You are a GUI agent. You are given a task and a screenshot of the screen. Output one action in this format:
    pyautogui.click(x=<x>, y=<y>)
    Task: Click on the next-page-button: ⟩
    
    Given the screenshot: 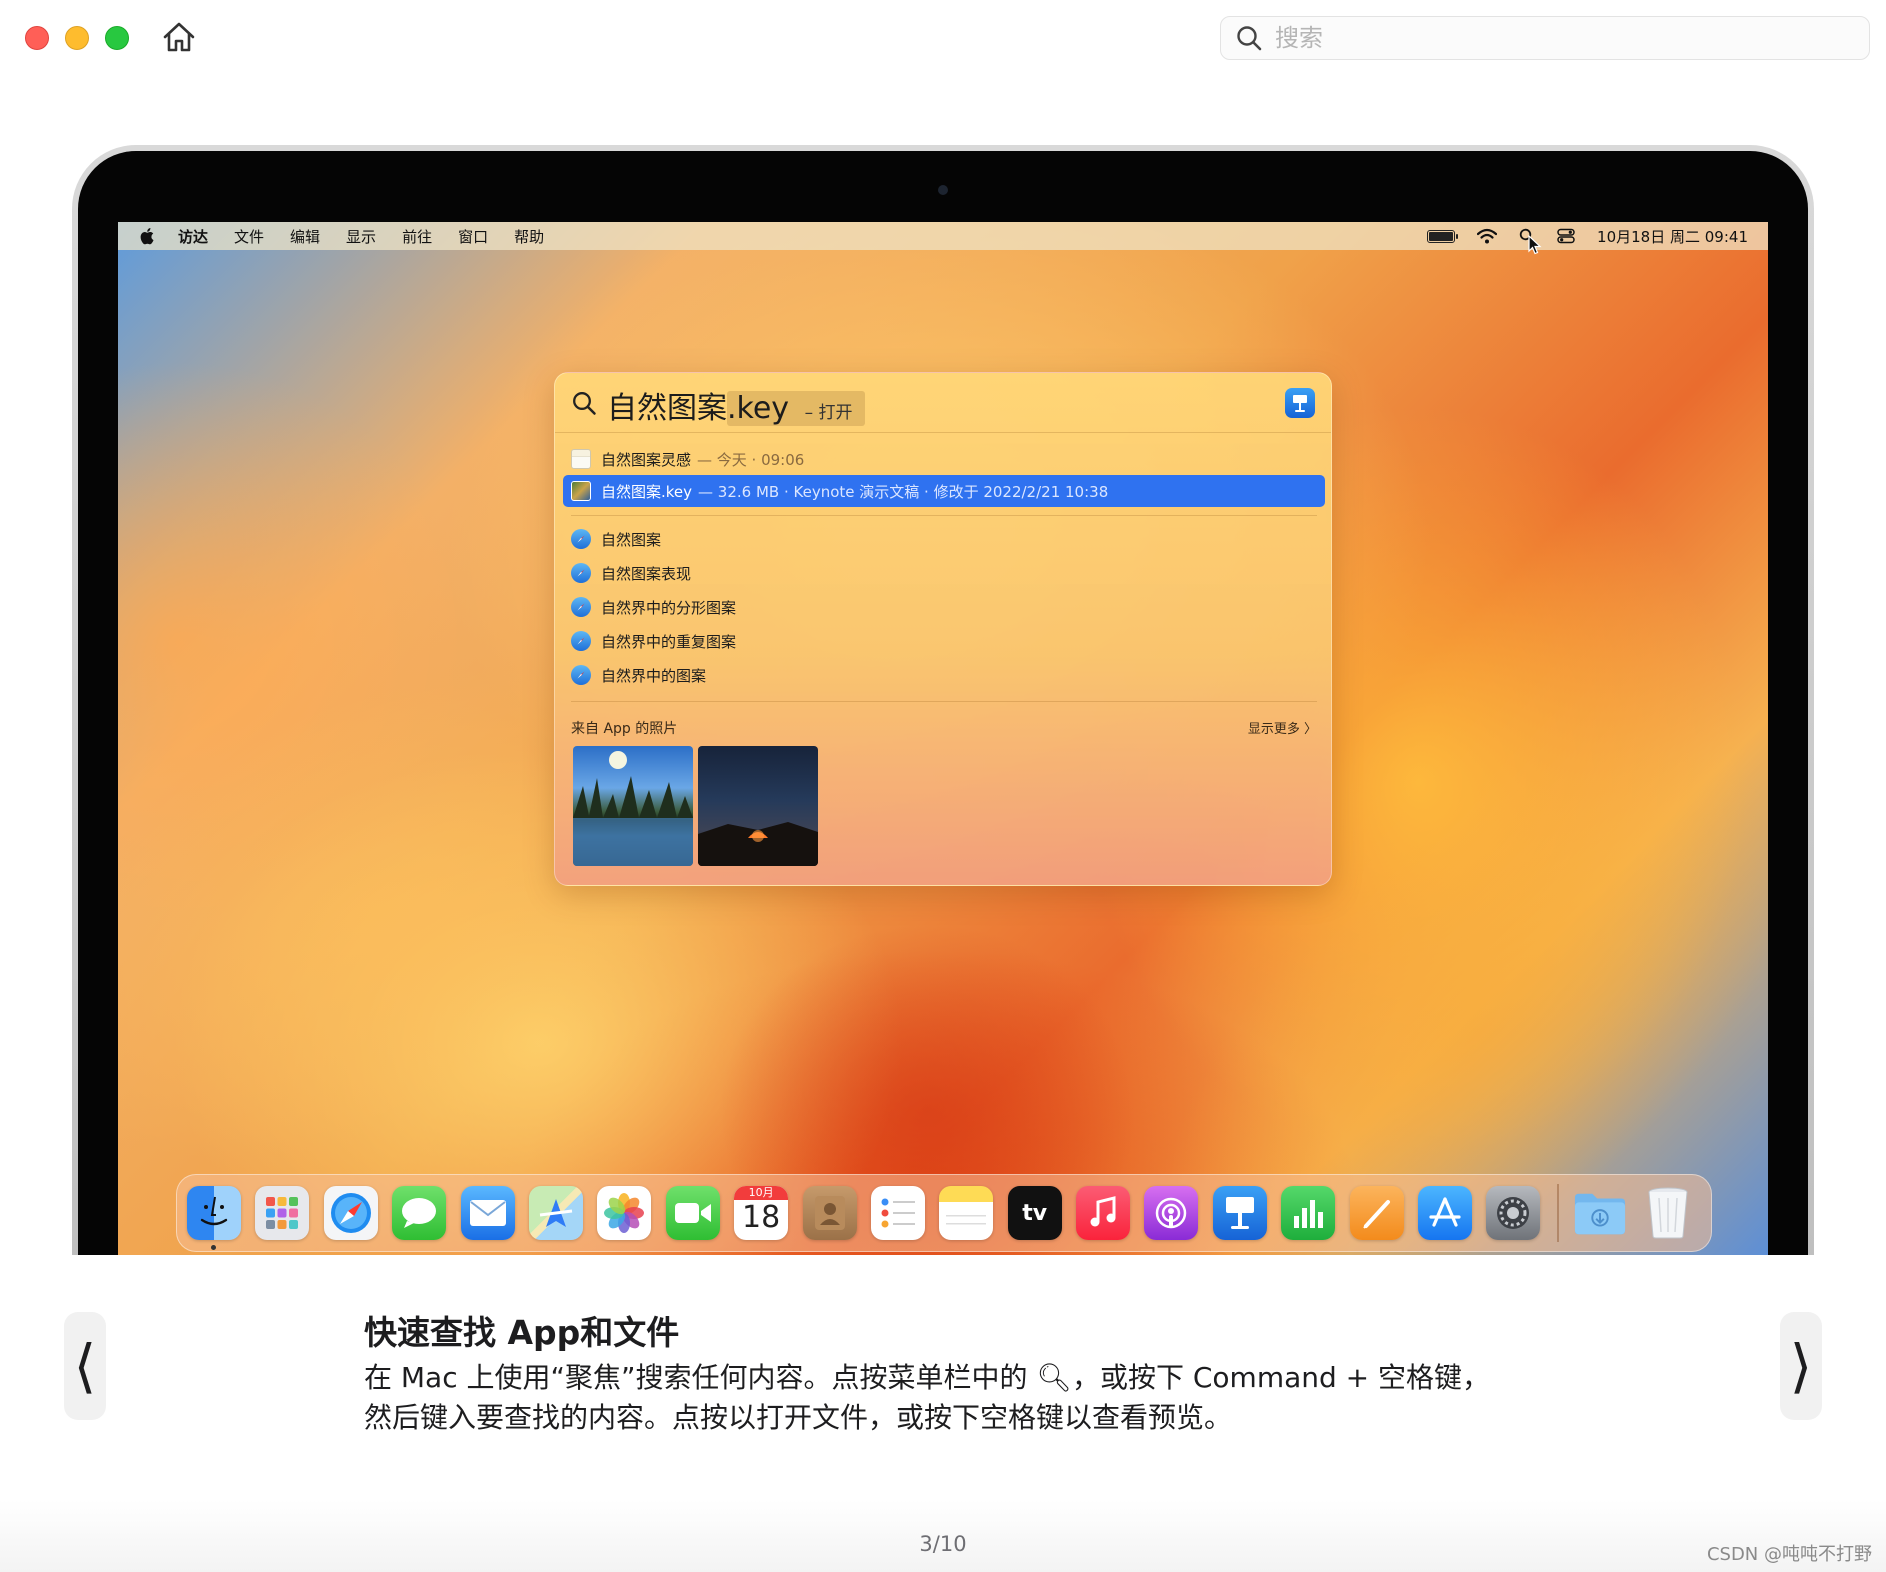 What is the action you would take?
    pyautogui.click(x=1801, y=1366)
    